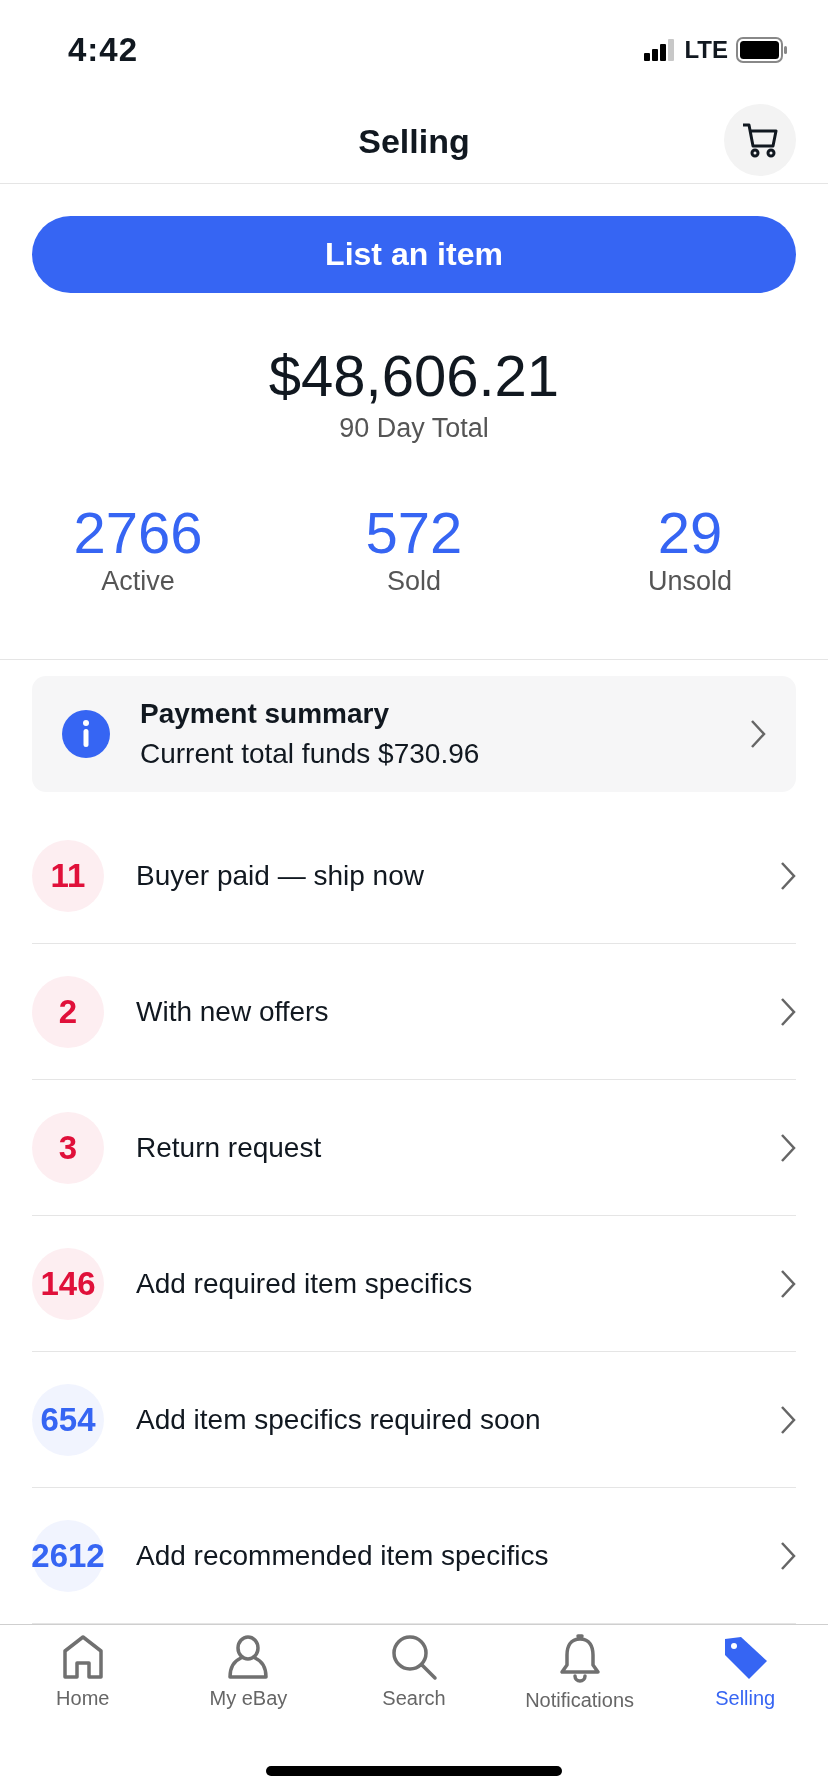 The width and height of the screenshot is (828, 1792). Describe the element at coordinates (68, 1555) in the screenshot. I see `count-badge: 2612` at that location.